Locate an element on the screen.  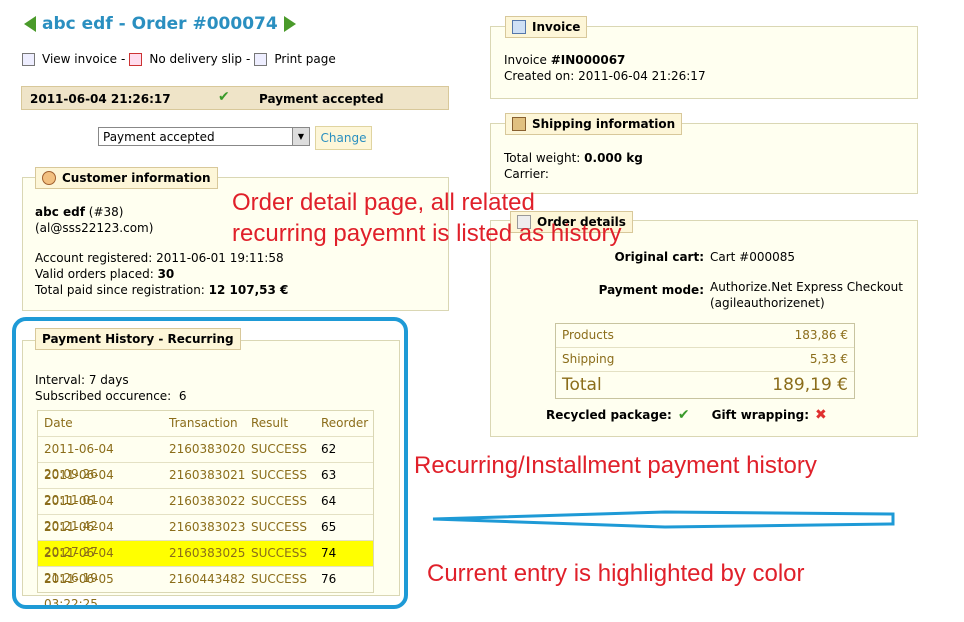
order-title: abc edf - Order #000074 is located at coordinates (160, 24).